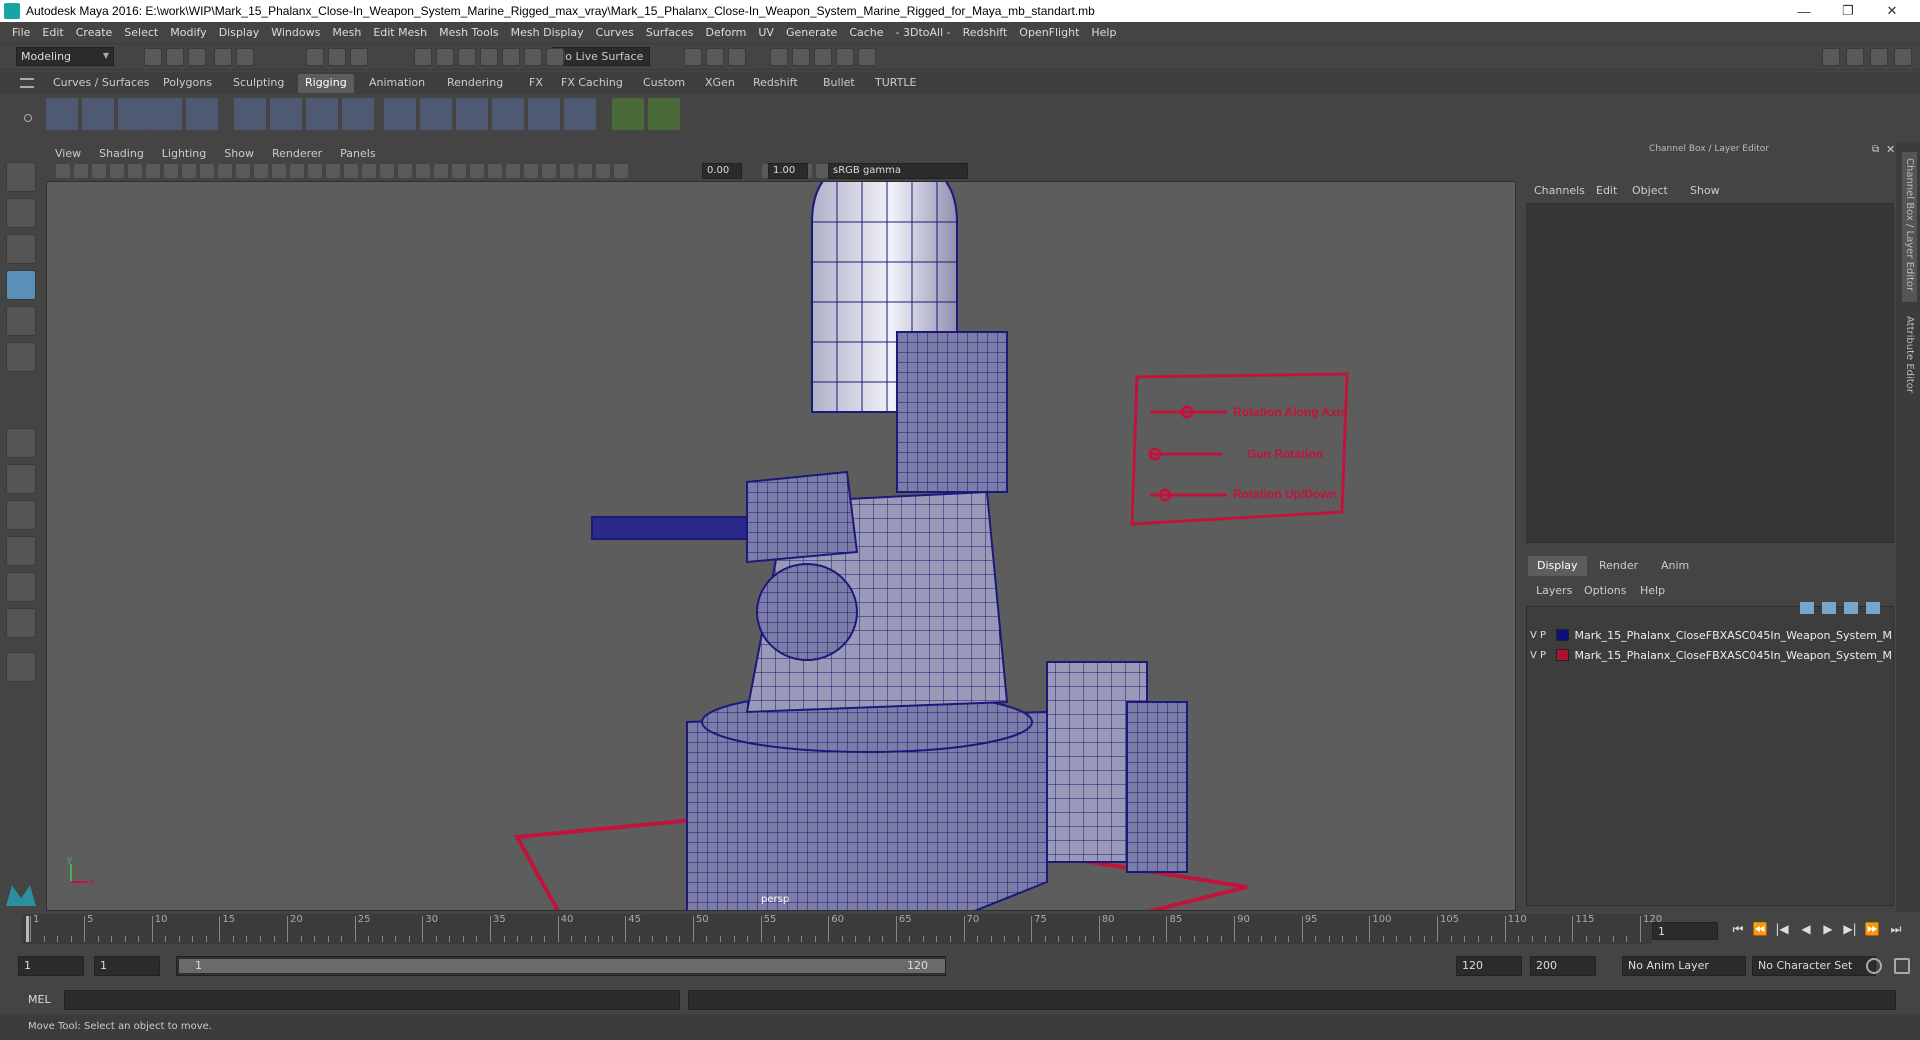  What do you see at coordinates (895, 83) in the screenshot?
I see `shelf-tab-turtle: TURTLE` at bounding box center [895, 83].